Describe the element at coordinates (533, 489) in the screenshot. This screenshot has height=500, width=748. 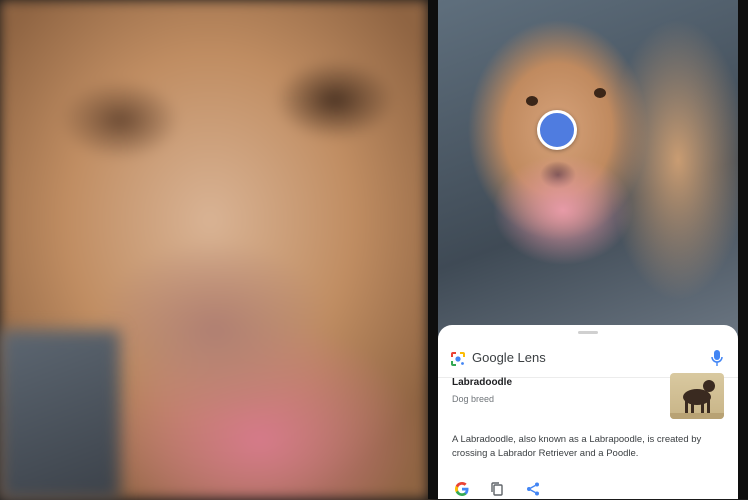
I see `share-icon` at that location.